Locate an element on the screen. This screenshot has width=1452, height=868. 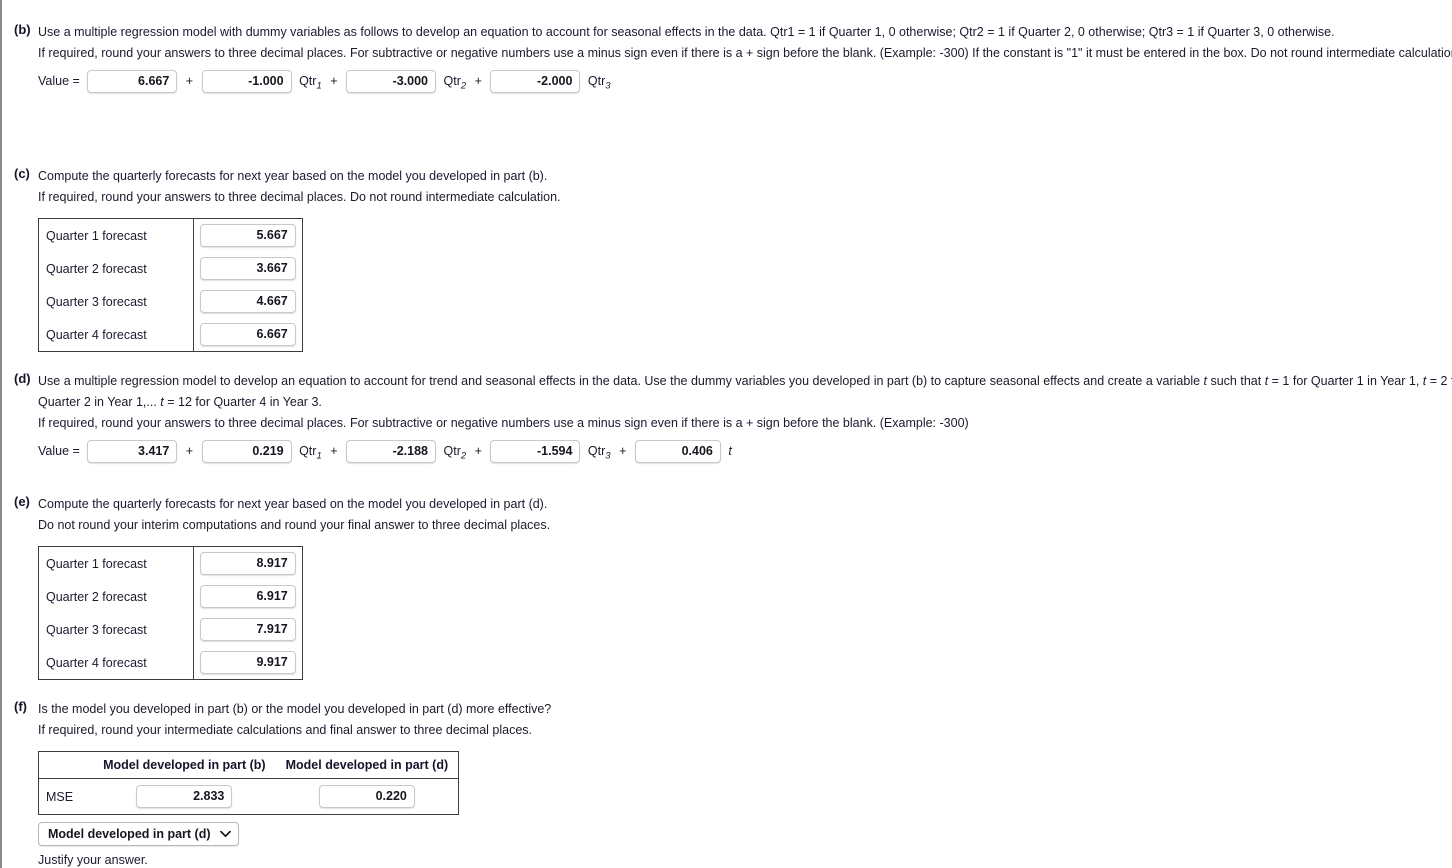
part-d-intercept-input: 3.417 is located at coordinates (132, 451).